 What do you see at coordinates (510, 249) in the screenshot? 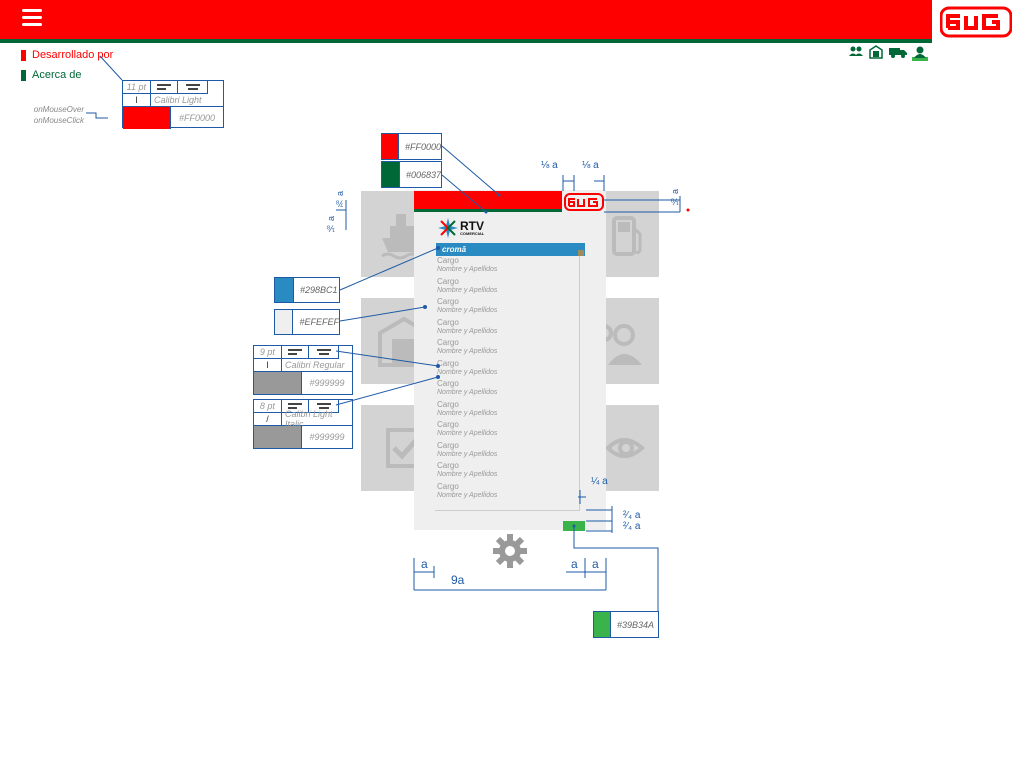
I see `croma-section-bar: cromā` at bounding box center [510, 249].